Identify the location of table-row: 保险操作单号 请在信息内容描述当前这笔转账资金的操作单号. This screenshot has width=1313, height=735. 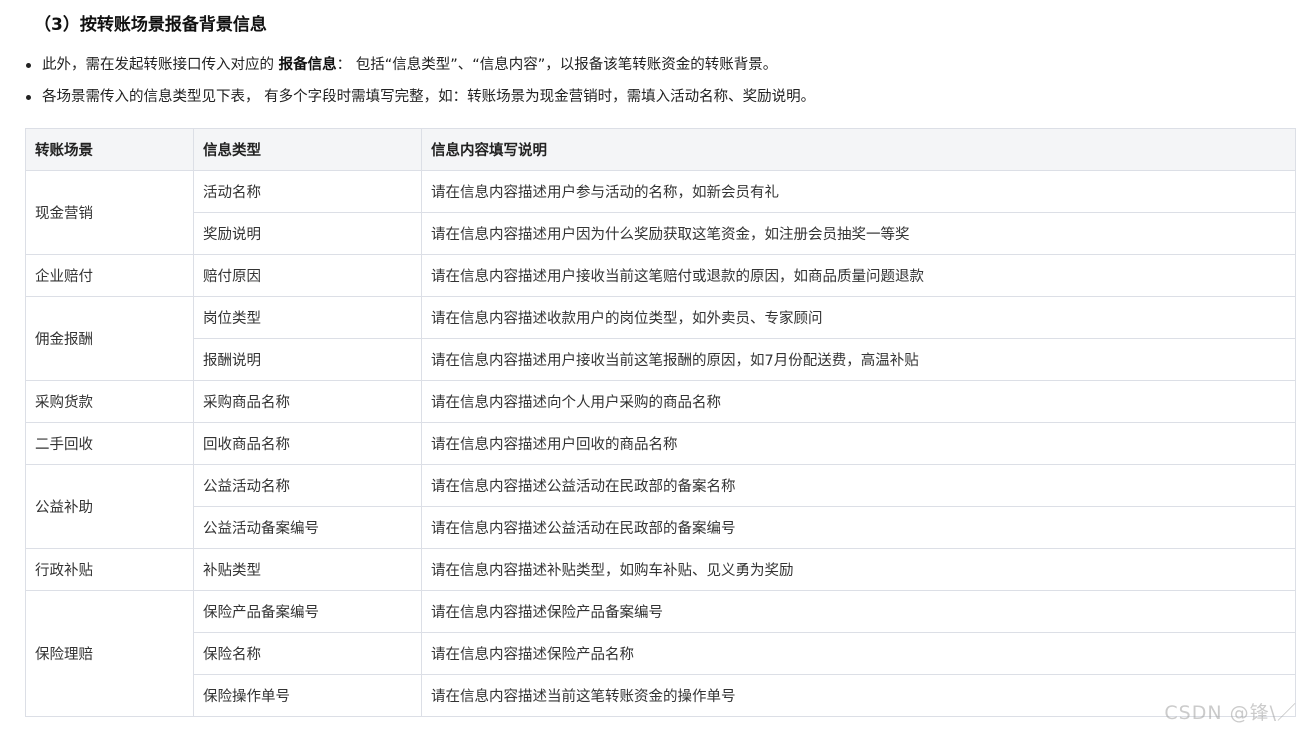
(661, 695).